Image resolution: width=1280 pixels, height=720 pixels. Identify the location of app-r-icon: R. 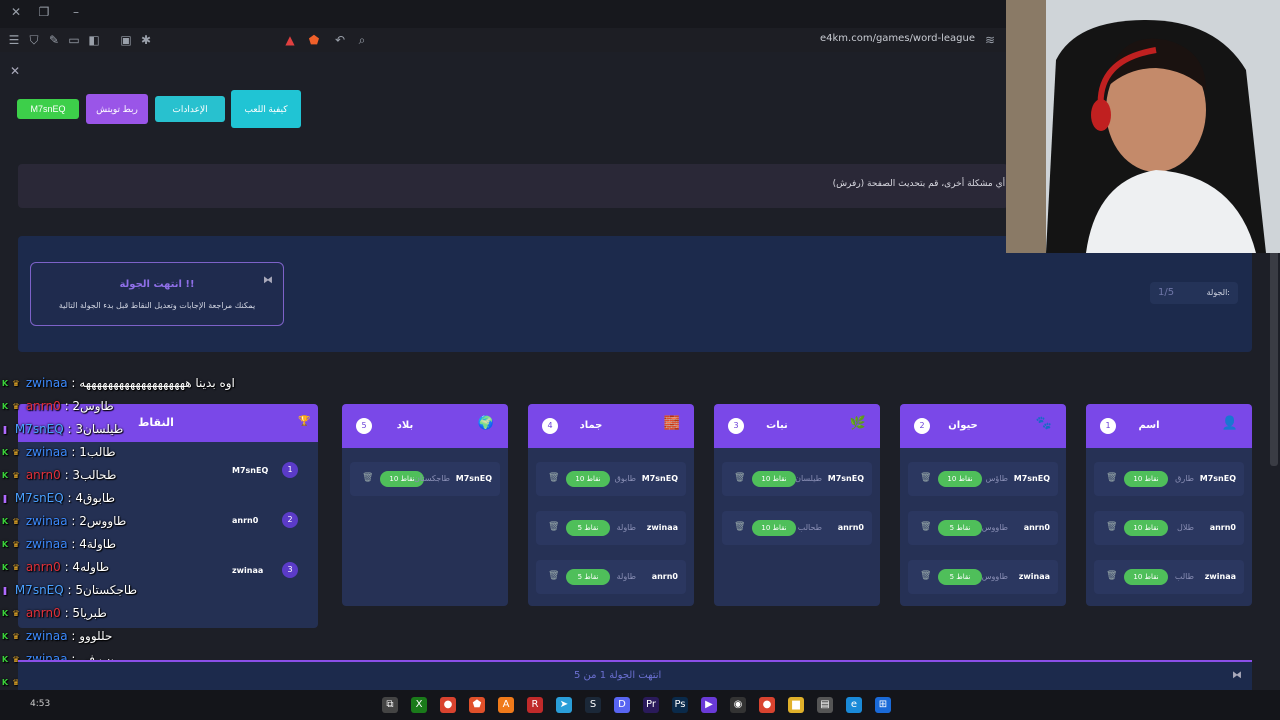
(535, 705).